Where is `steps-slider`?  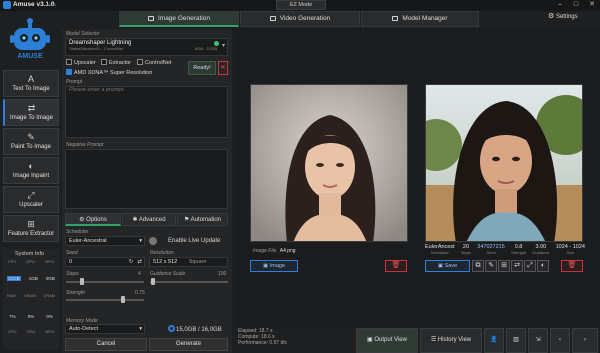 steps-slider is located at coordinates (105, 282).